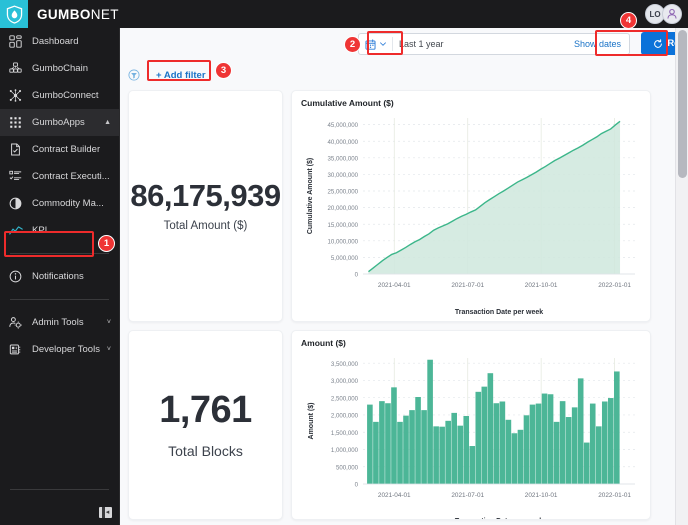 Image resolution: width=688 pixels, height=525 pixels. Describe the element at coordinates (345, 258) in the screenshot. I see `svg-text: 5,000,000` at that location.